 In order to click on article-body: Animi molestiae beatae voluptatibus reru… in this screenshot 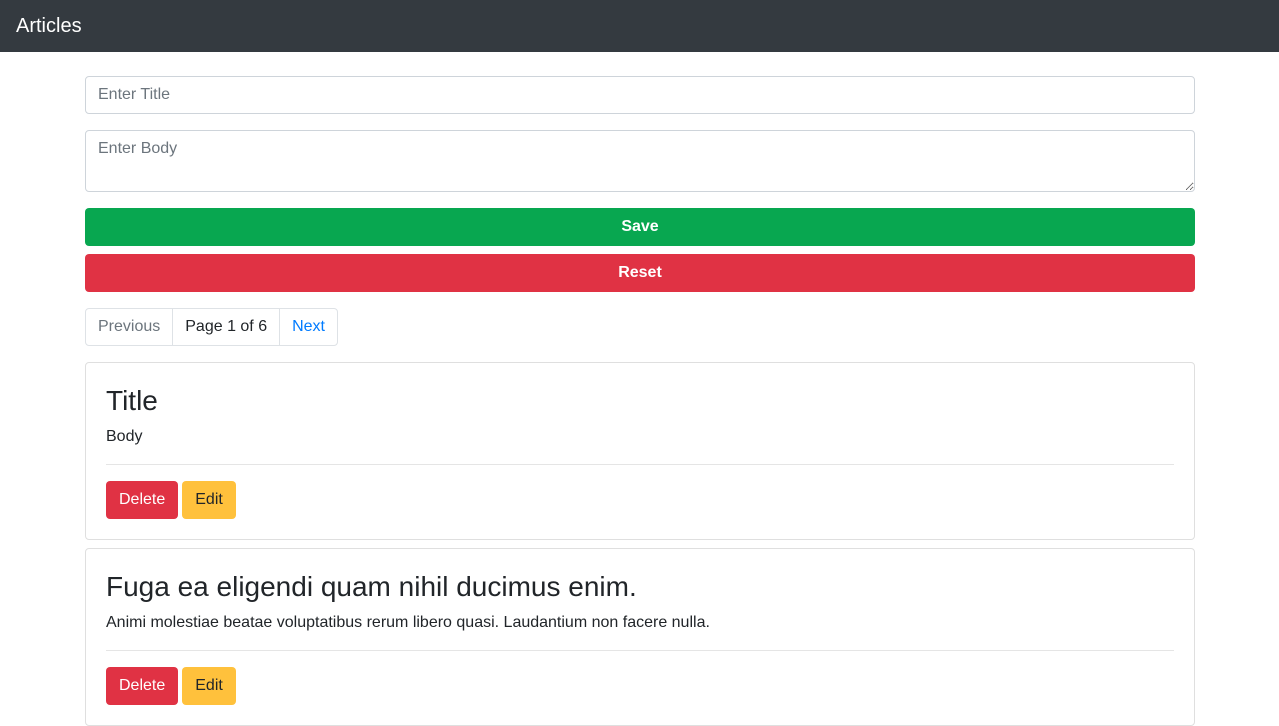, I will do `click(408, 622)`.